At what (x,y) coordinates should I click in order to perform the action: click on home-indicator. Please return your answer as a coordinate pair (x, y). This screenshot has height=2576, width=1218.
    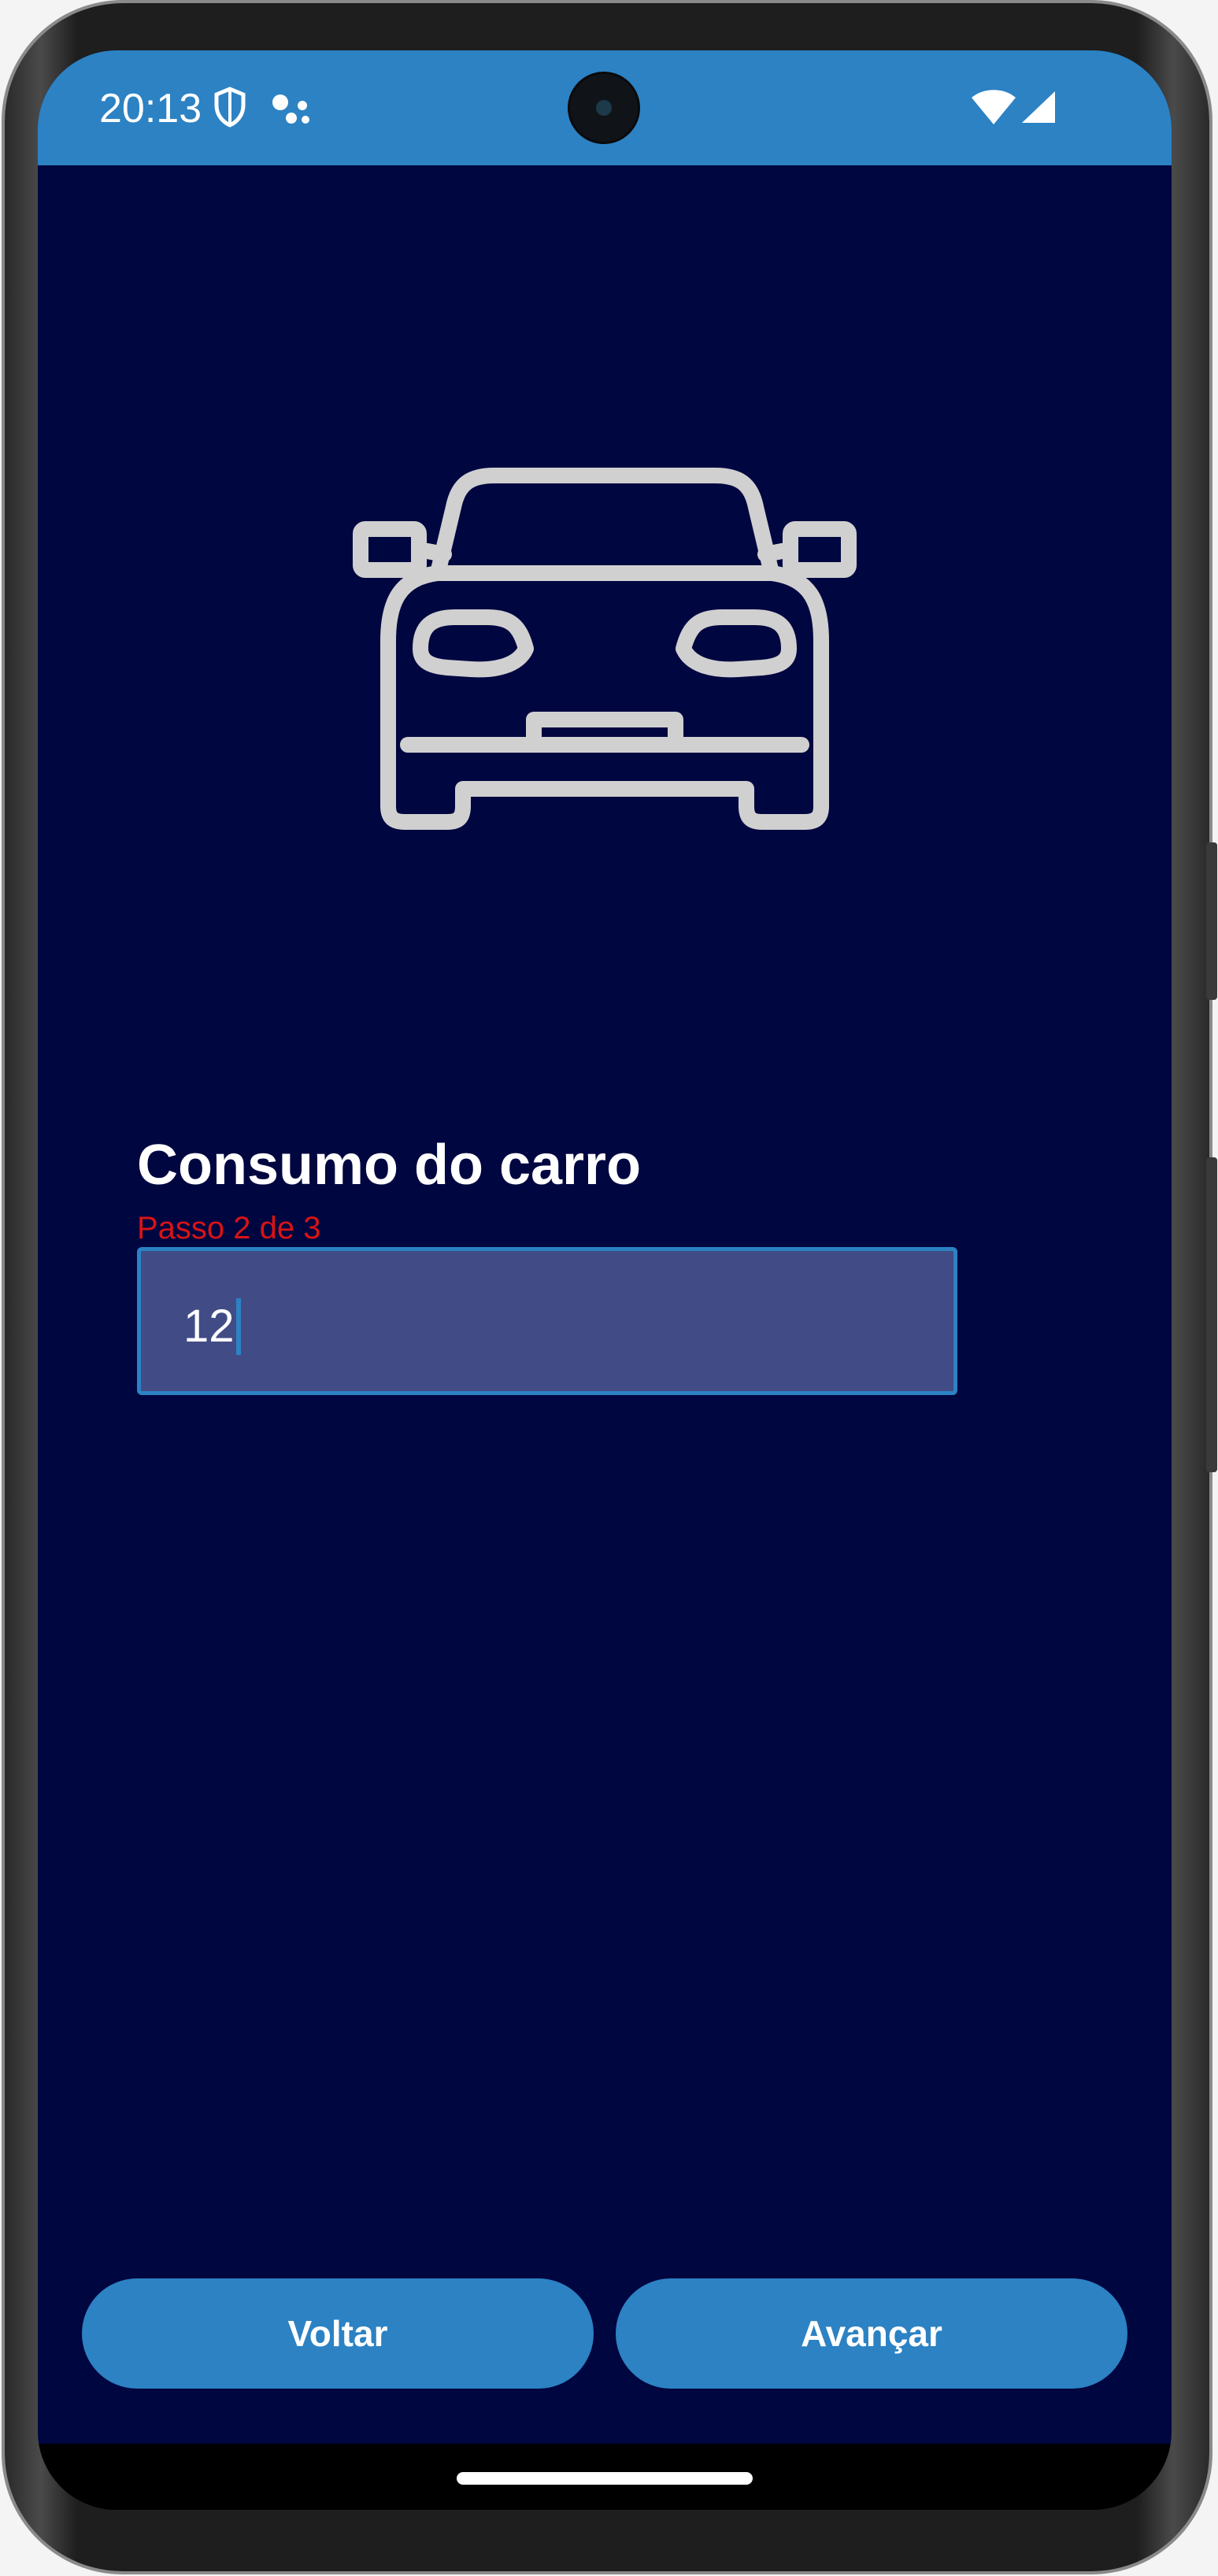
    Looking at the image, I should click on (605, 2478).